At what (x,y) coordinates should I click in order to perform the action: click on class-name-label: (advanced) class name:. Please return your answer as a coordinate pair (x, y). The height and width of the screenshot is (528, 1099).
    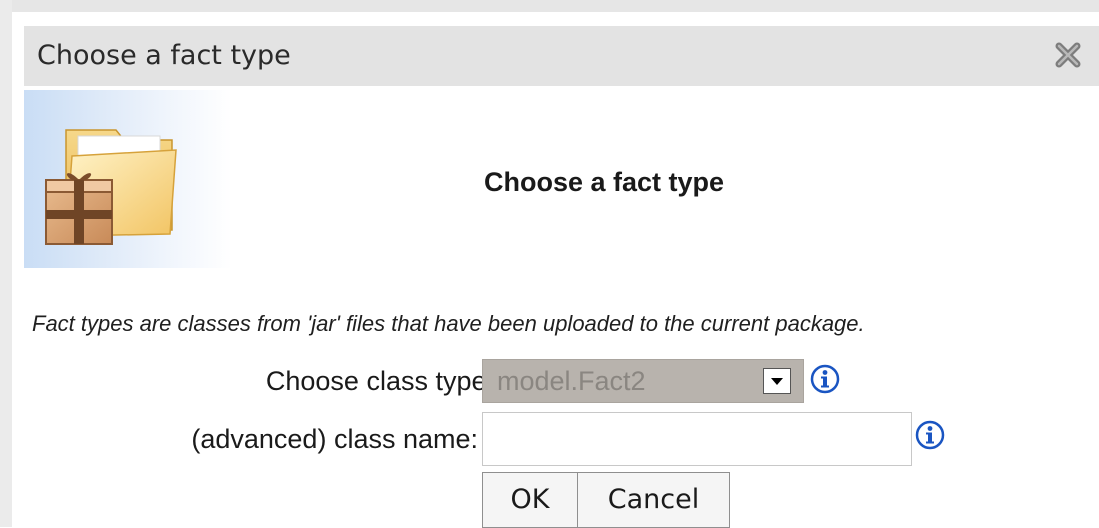
    Looking at the image, I should click on (334, 439).